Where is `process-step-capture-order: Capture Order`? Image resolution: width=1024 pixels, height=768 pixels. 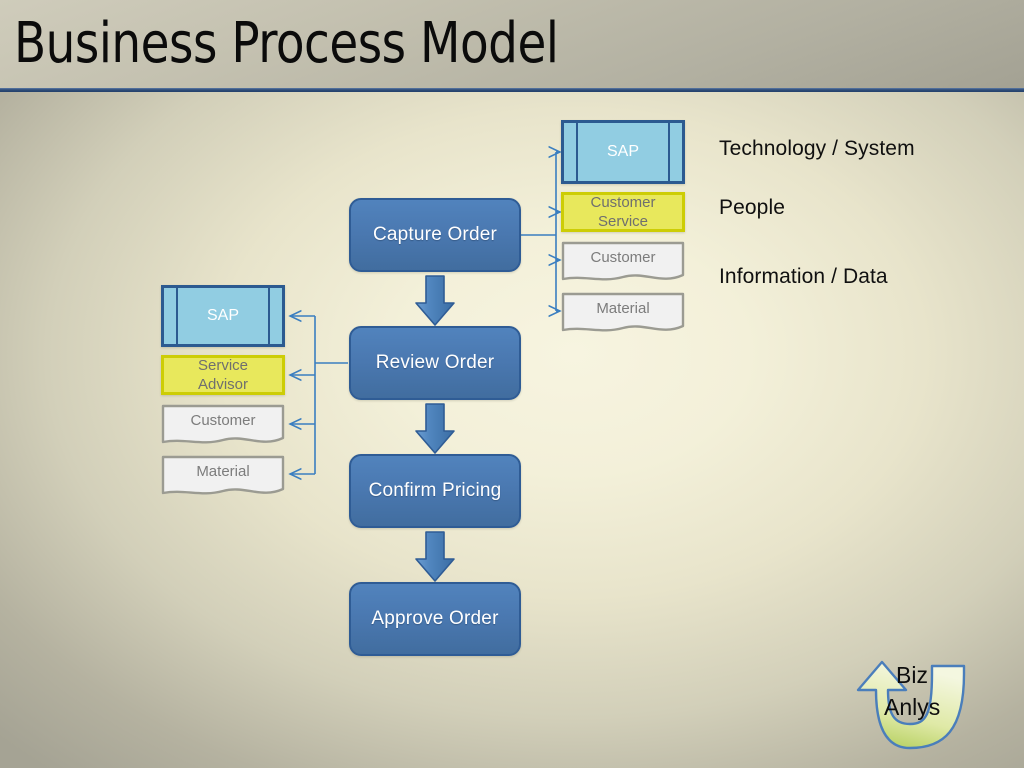
process-step-capture-order: Capture Order is located at coordinates (435, 235).